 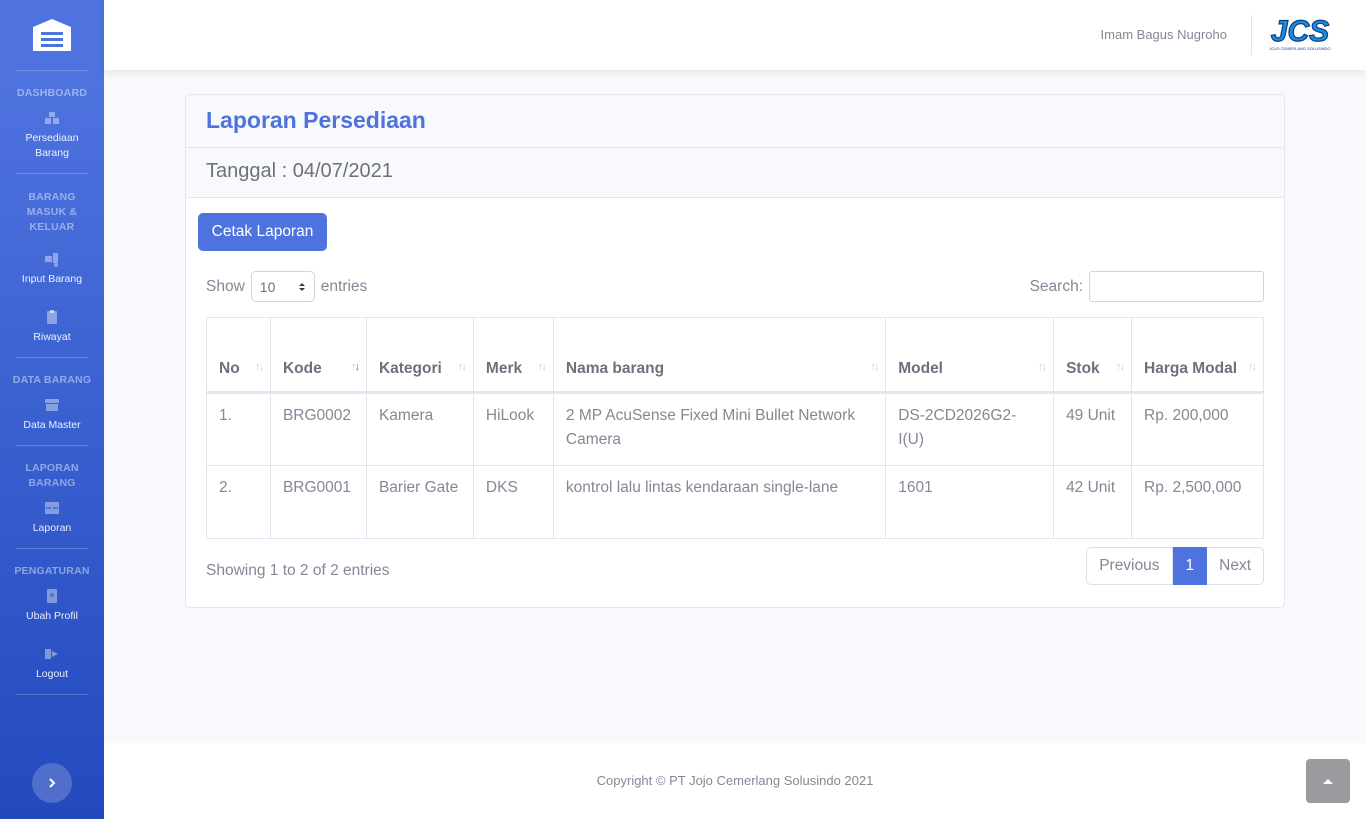 What do you see at coordinates (52, 664) in the screenshot?
I see `sidebar-item-logout: Logout` at bounding box center [52, 664].